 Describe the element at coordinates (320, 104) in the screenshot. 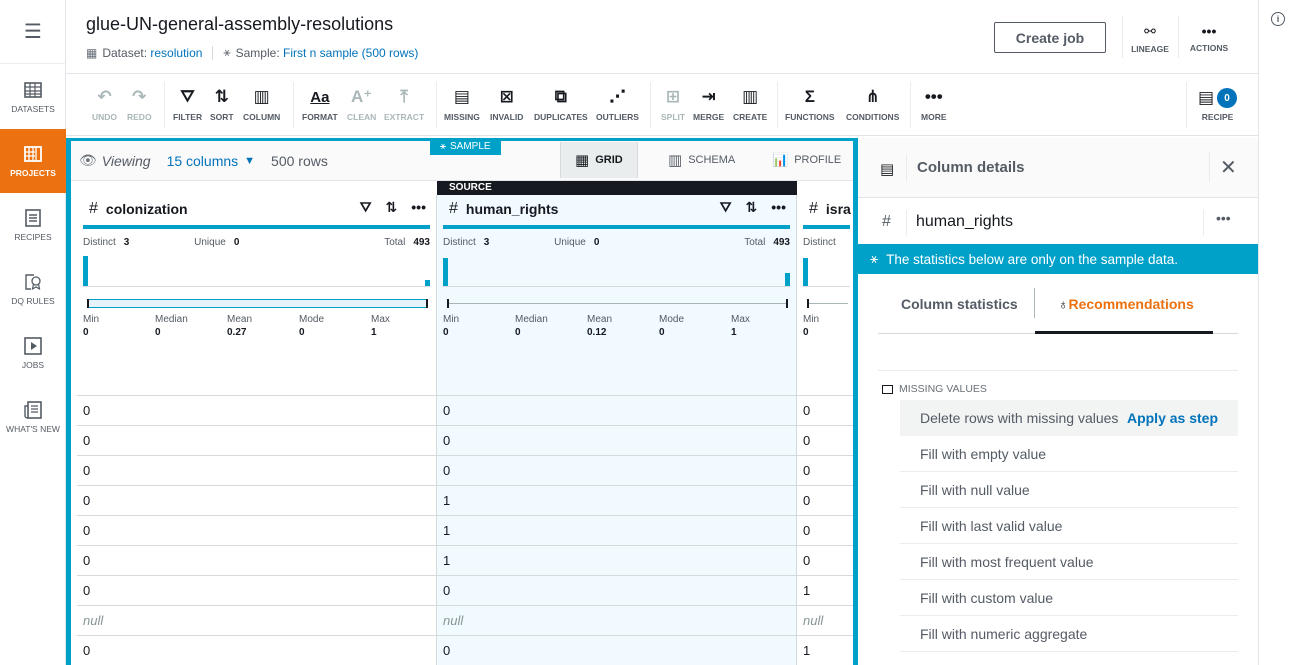

I see `format-button: Aa FORMAT` at that location.